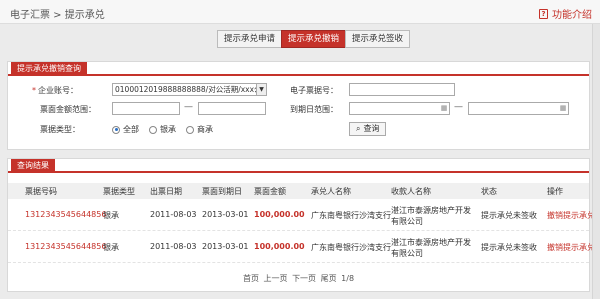  Describe the element at coordinates (348, 278) in the screenshot. I see `pager-page-indicator: 1/8` at that location.